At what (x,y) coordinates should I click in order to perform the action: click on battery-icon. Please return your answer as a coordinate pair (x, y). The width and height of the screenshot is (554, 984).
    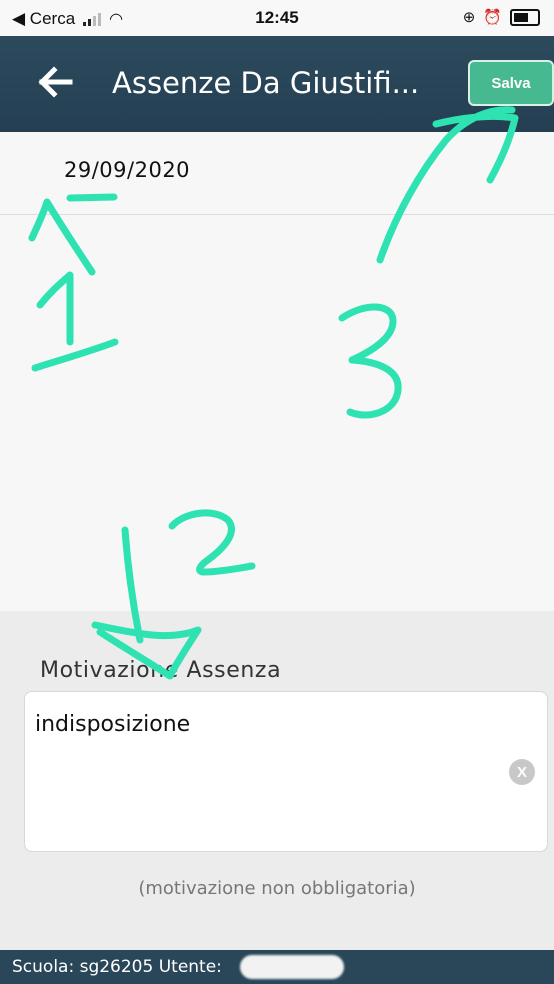
    Looking at the image, I should click on (525, 17).